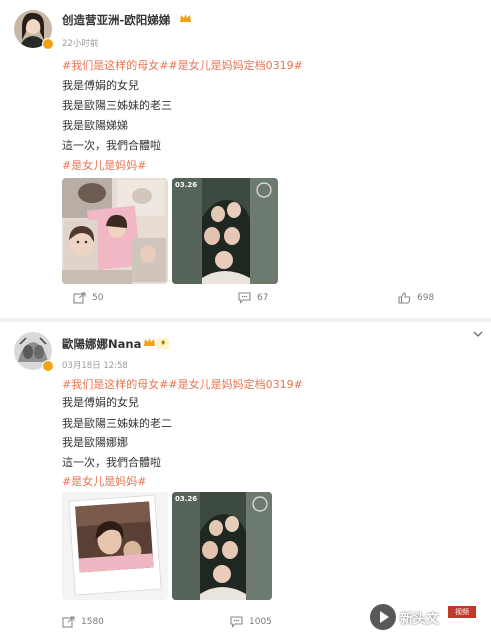  I want to click on repost-button: 1580, so click(83, 622).